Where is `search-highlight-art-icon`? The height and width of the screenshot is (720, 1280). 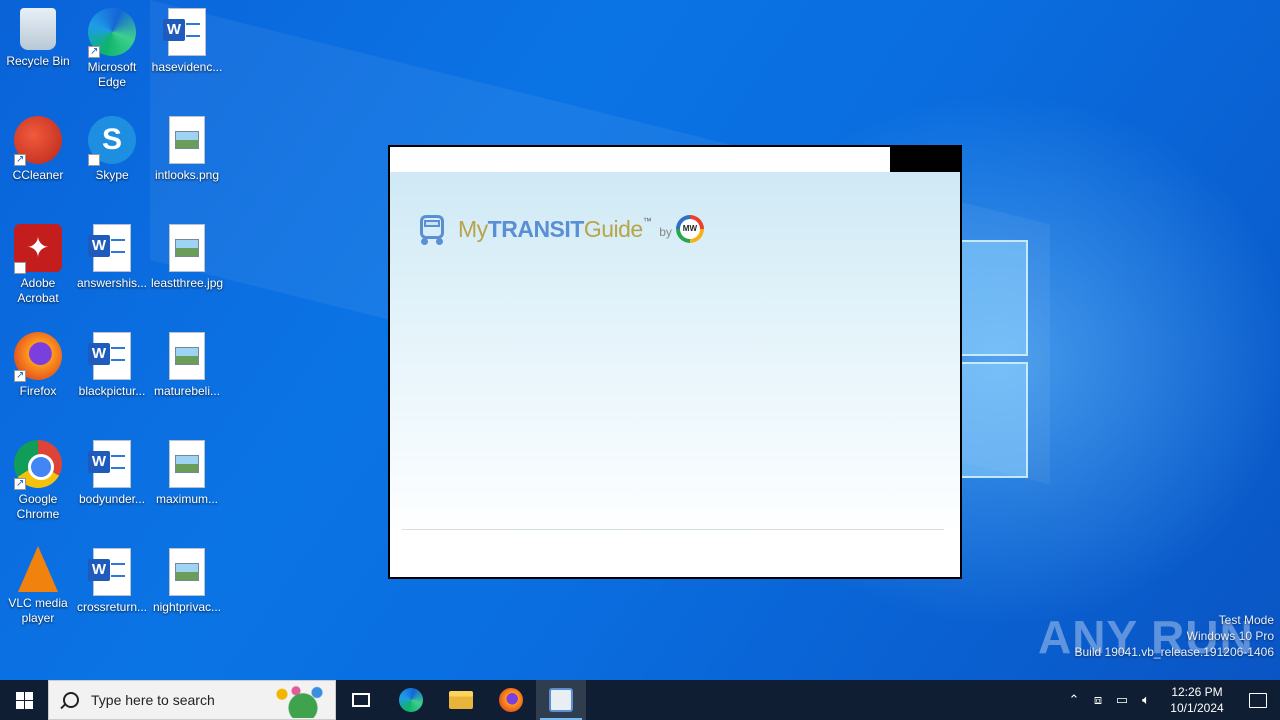
search-highlight-art-icon is located at coordinates (296, 701).